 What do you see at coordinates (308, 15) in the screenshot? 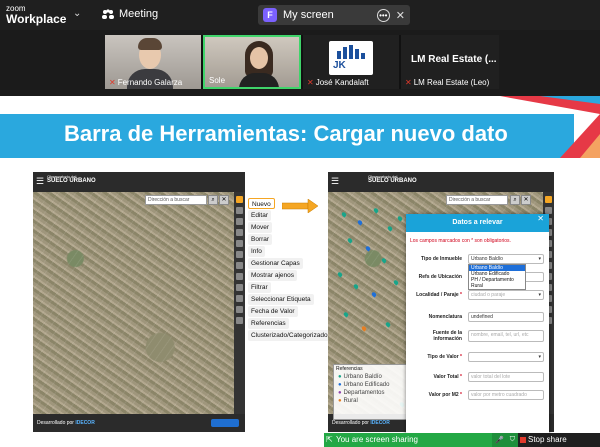
I see `my-screen-label: My screen` at bounding box center [308, 15].